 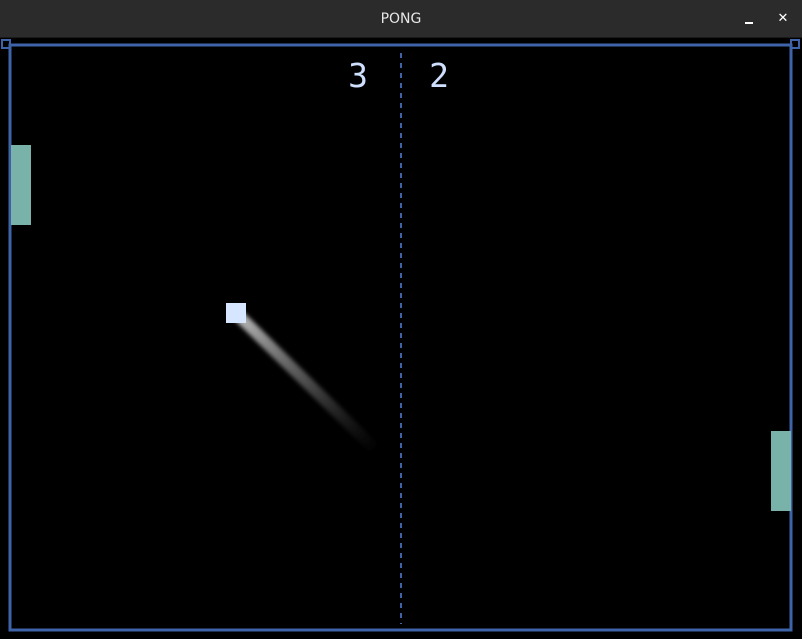 I want to click on close-icon: ✕, so click(x=783, y=18).